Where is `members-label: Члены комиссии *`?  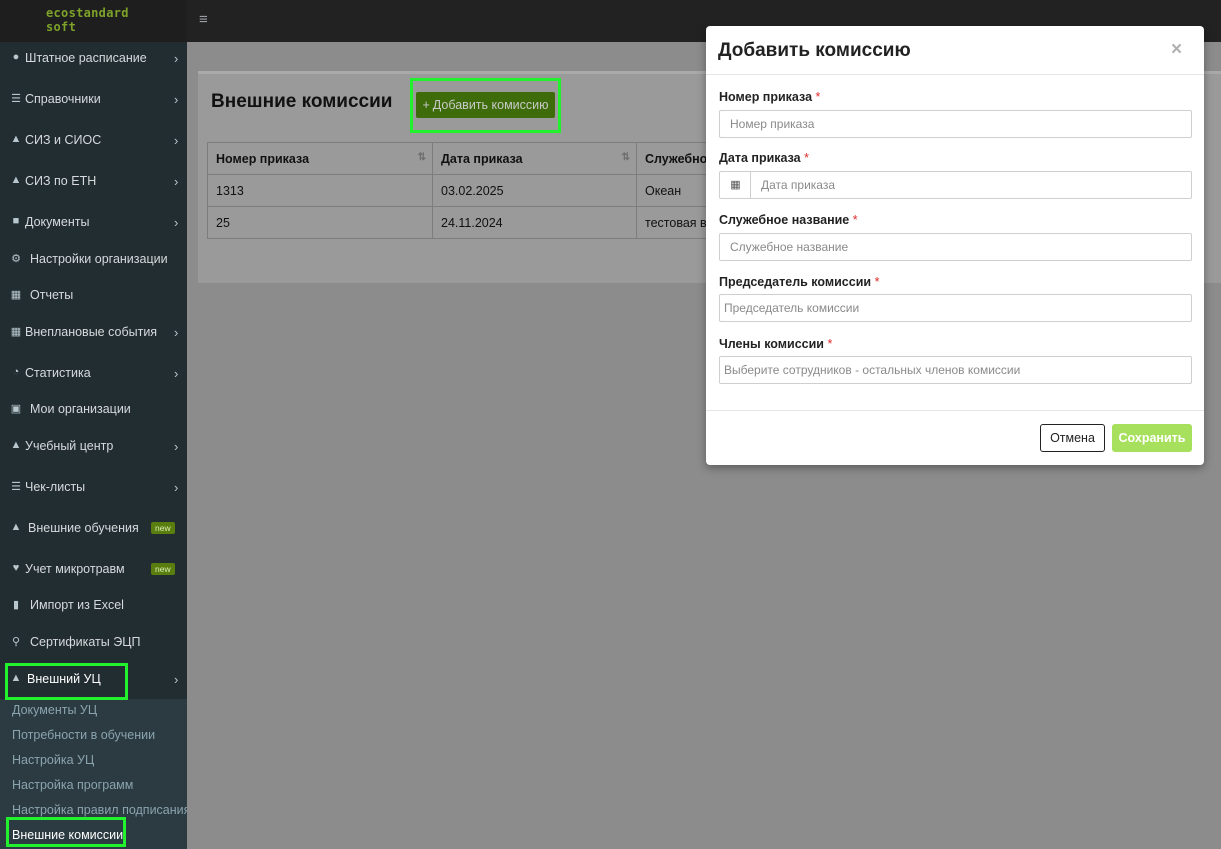
members-label: Члены комиссии * is located at coordinates (775, 344).